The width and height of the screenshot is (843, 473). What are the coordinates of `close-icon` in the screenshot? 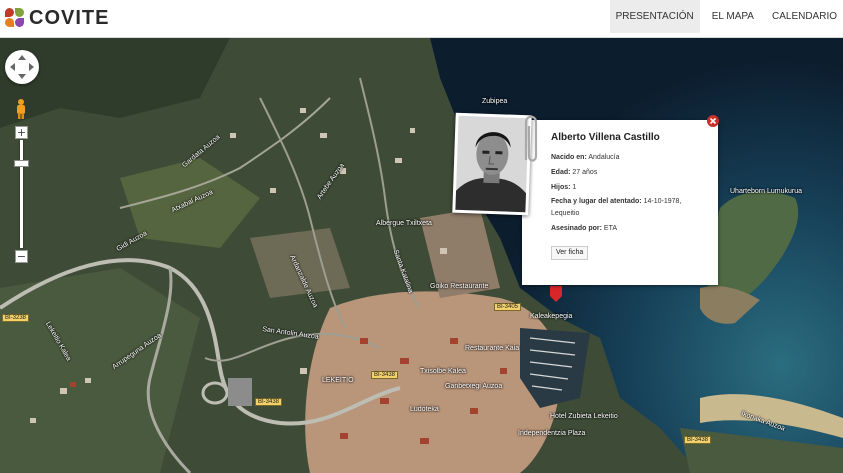 It's located at (713, 121).